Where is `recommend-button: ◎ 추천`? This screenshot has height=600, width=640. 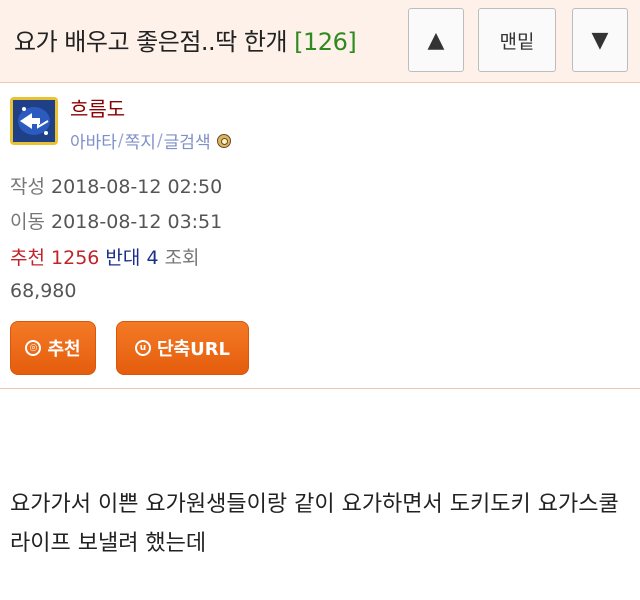 recommend-button: ◎ 추천 is located at coordinates (53, 348).